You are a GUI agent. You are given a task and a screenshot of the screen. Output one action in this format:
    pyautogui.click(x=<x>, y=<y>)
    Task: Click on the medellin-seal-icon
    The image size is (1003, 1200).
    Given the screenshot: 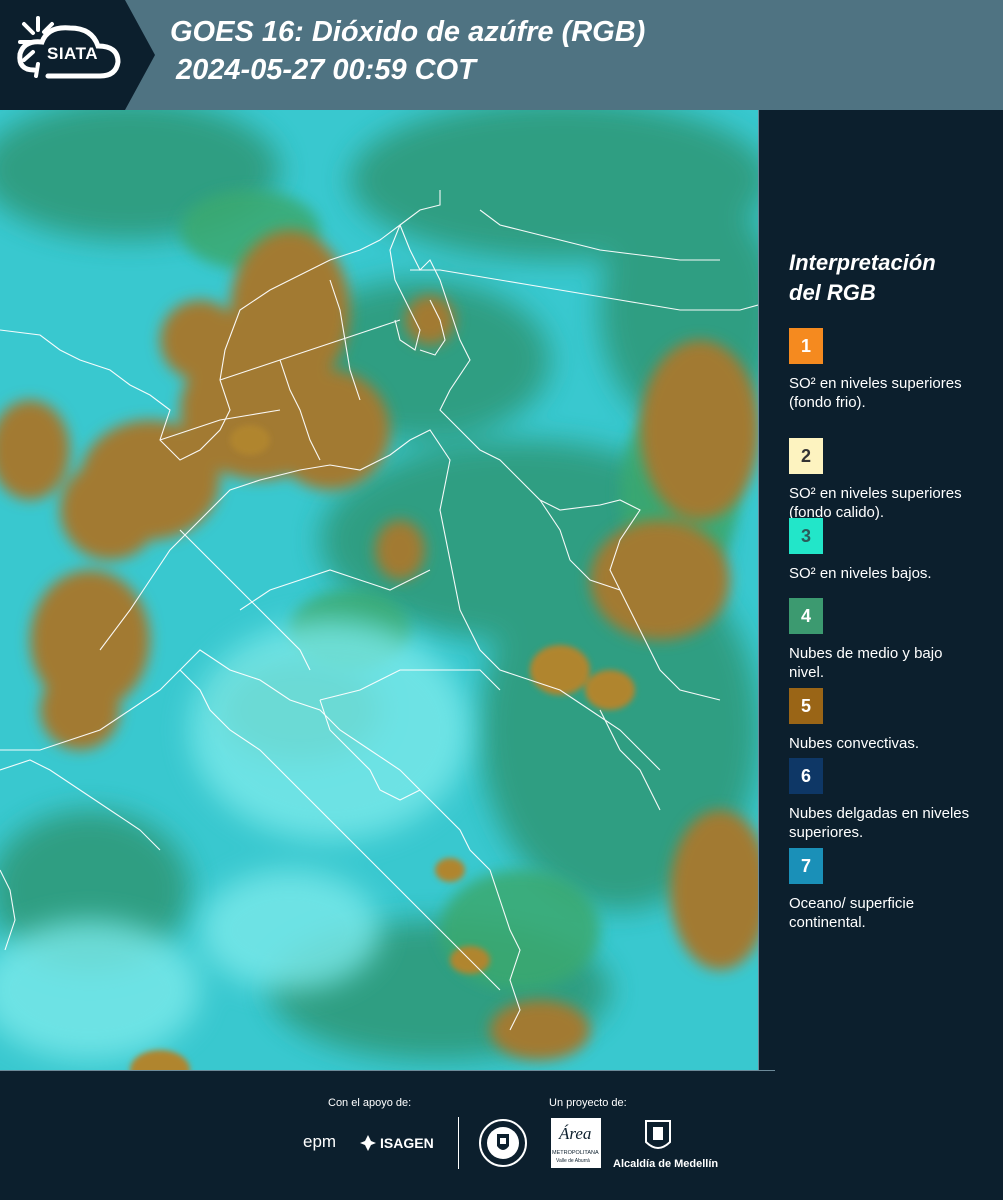 What is the action you would take?
    pyautogui.click(x=503, y=1143)
    